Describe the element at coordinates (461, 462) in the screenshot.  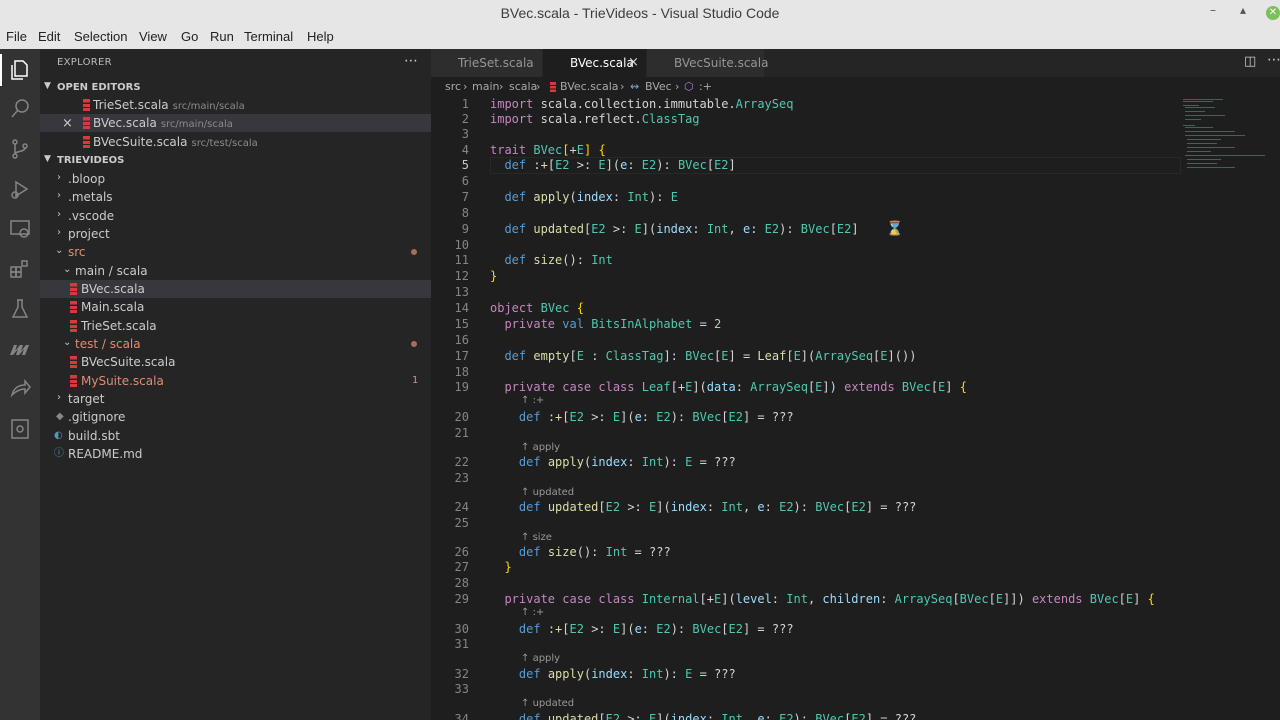
I see `line-number: 22` at that location.